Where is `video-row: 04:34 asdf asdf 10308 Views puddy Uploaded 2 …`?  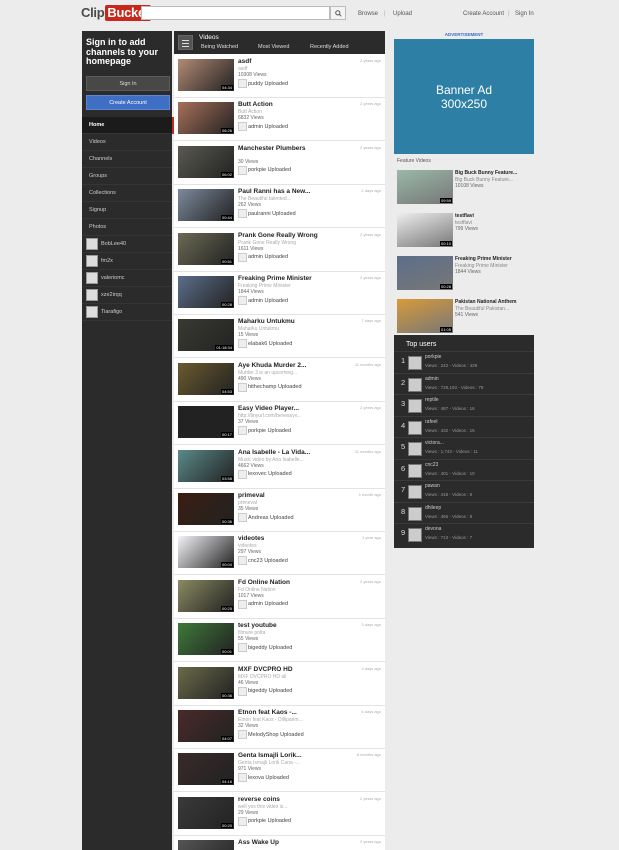 video-row: 04:34 asdf asdf 10308 Views puddy Uploaded 2 … is located at coordinates (279, 76).